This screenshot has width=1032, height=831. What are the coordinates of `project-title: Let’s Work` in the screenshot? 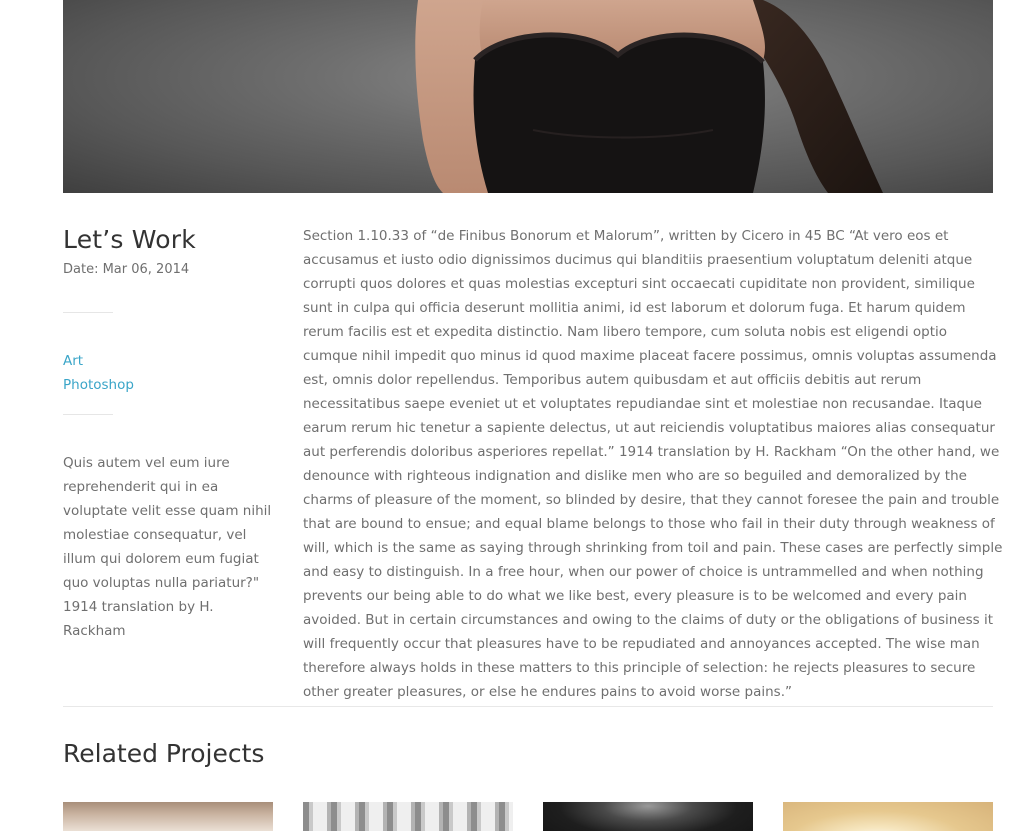 It's located at (129, 239).